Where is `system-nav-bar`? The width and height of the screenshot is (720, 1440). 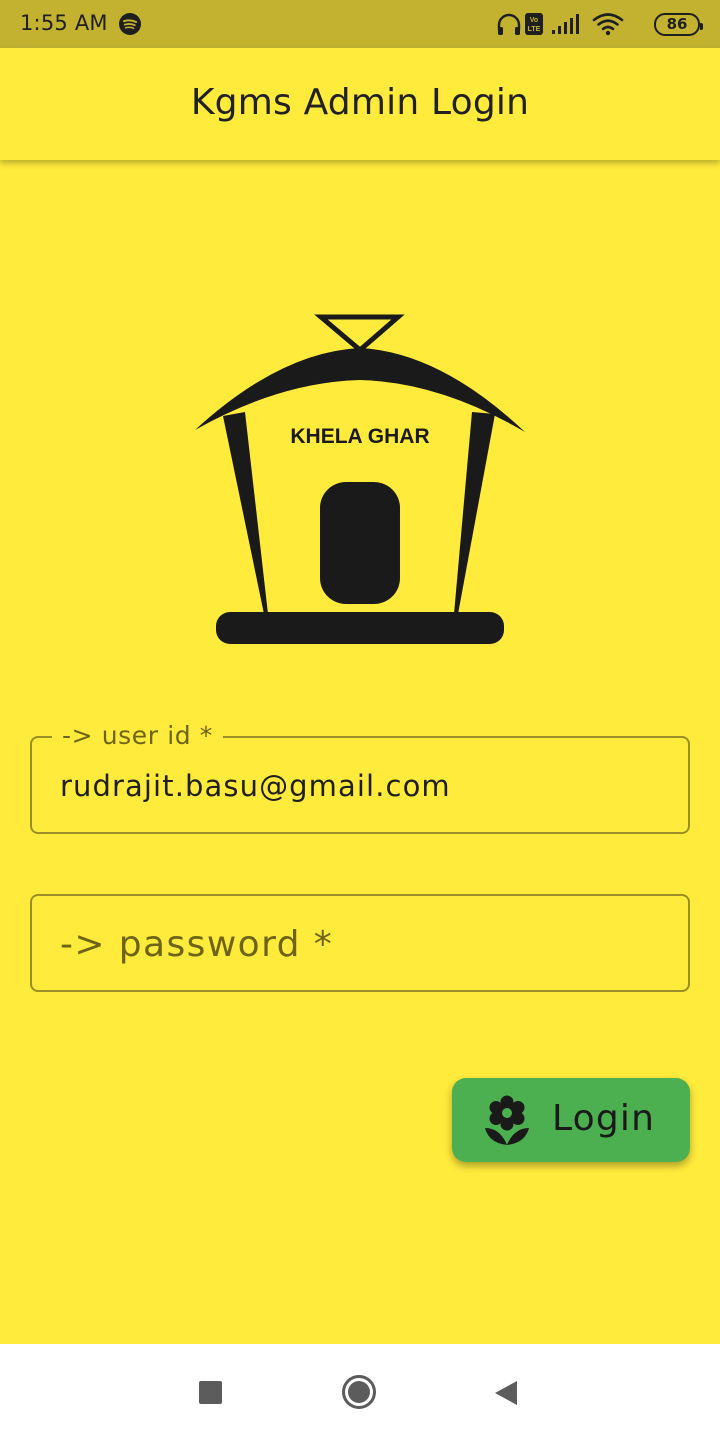
system-nav-bar is located at coordinates (360, 1392).